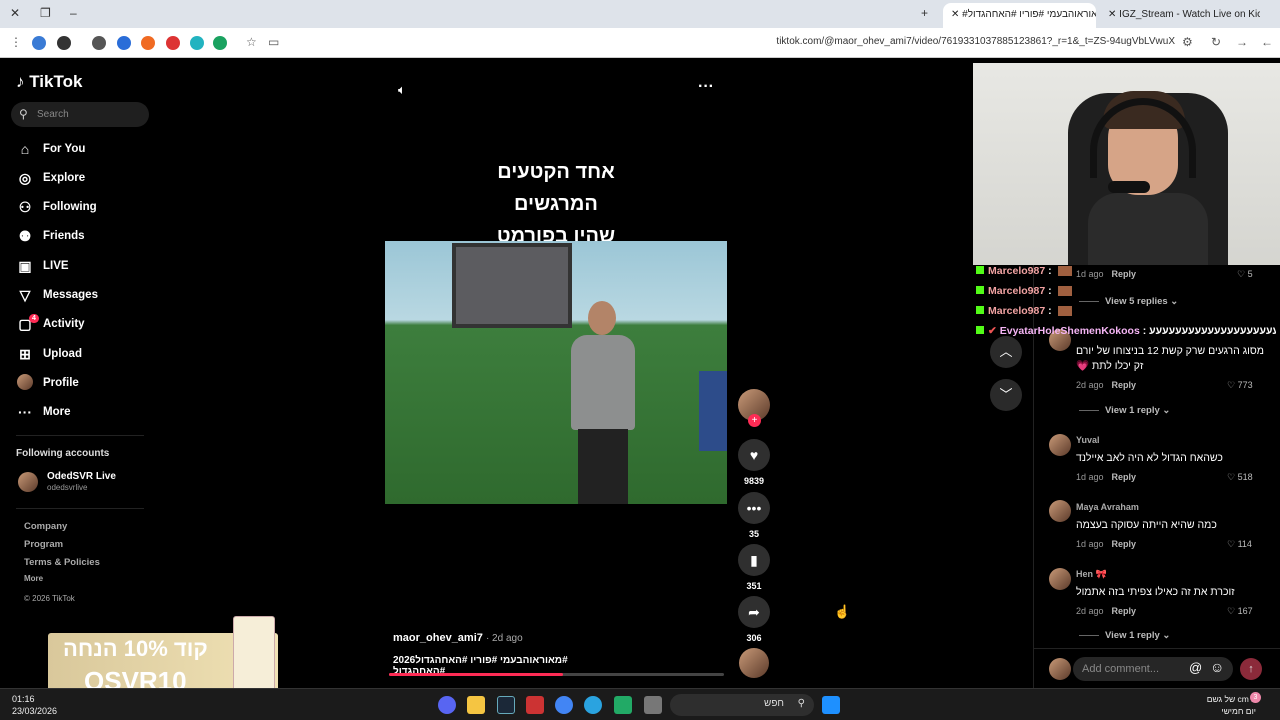  I want to click on new-tab-icon: +, so click(924, 13).